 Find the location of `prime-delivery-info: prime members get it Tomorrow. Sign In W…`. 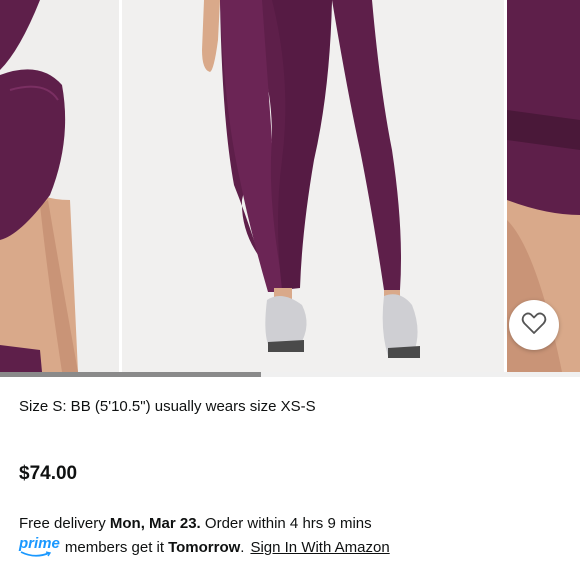

prime-delivery-info: prime members get it Tomorrow. Sign In W… is located at coordinates (204, 546).